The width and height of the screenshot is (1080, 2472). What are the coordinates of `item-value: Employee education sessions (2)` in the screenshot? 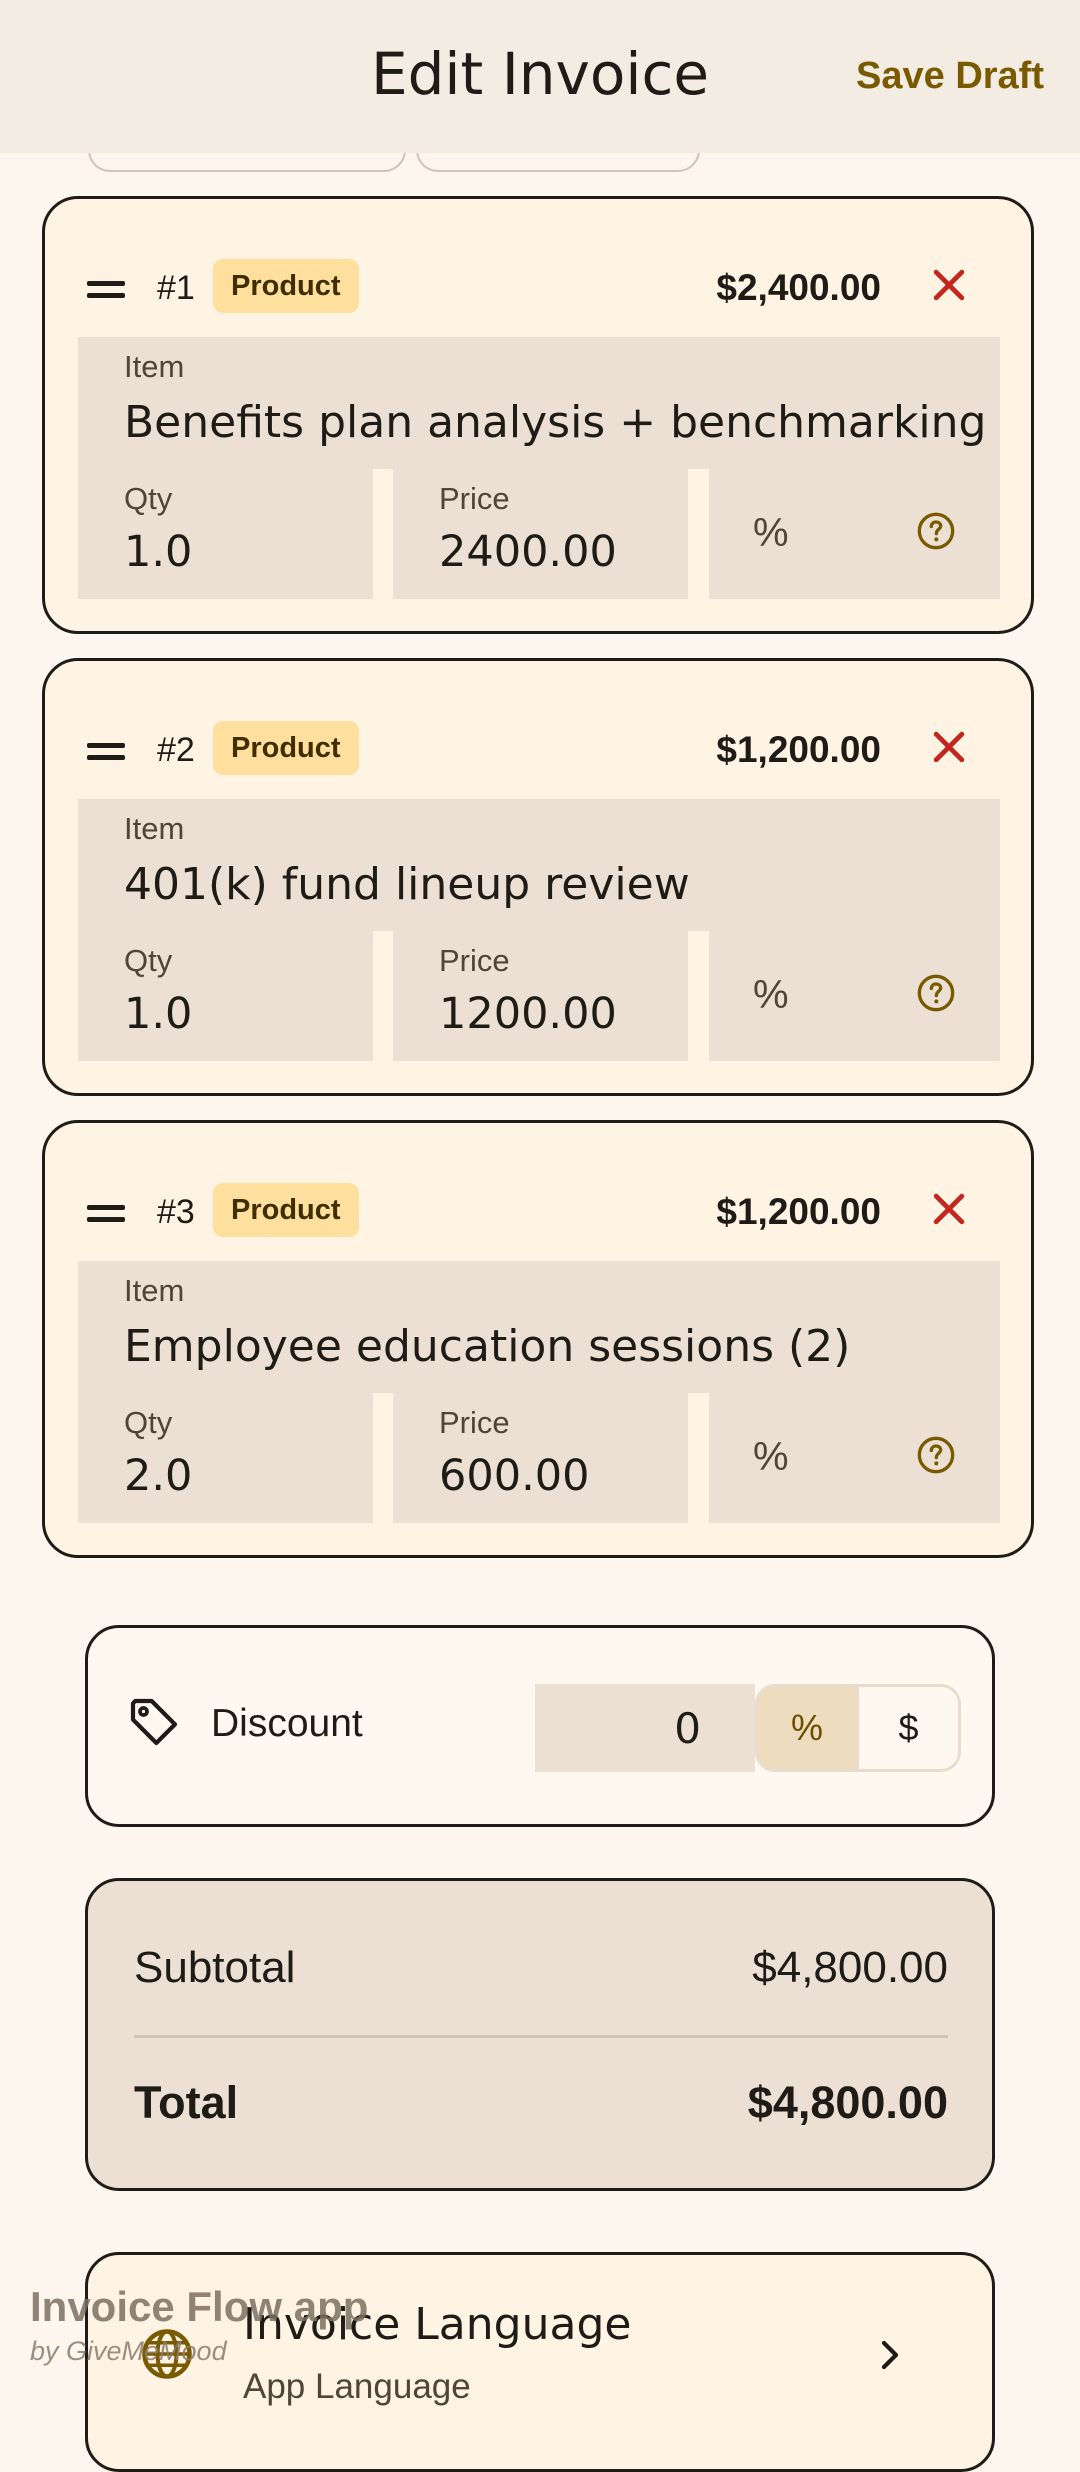 It's located at (487, 1346).